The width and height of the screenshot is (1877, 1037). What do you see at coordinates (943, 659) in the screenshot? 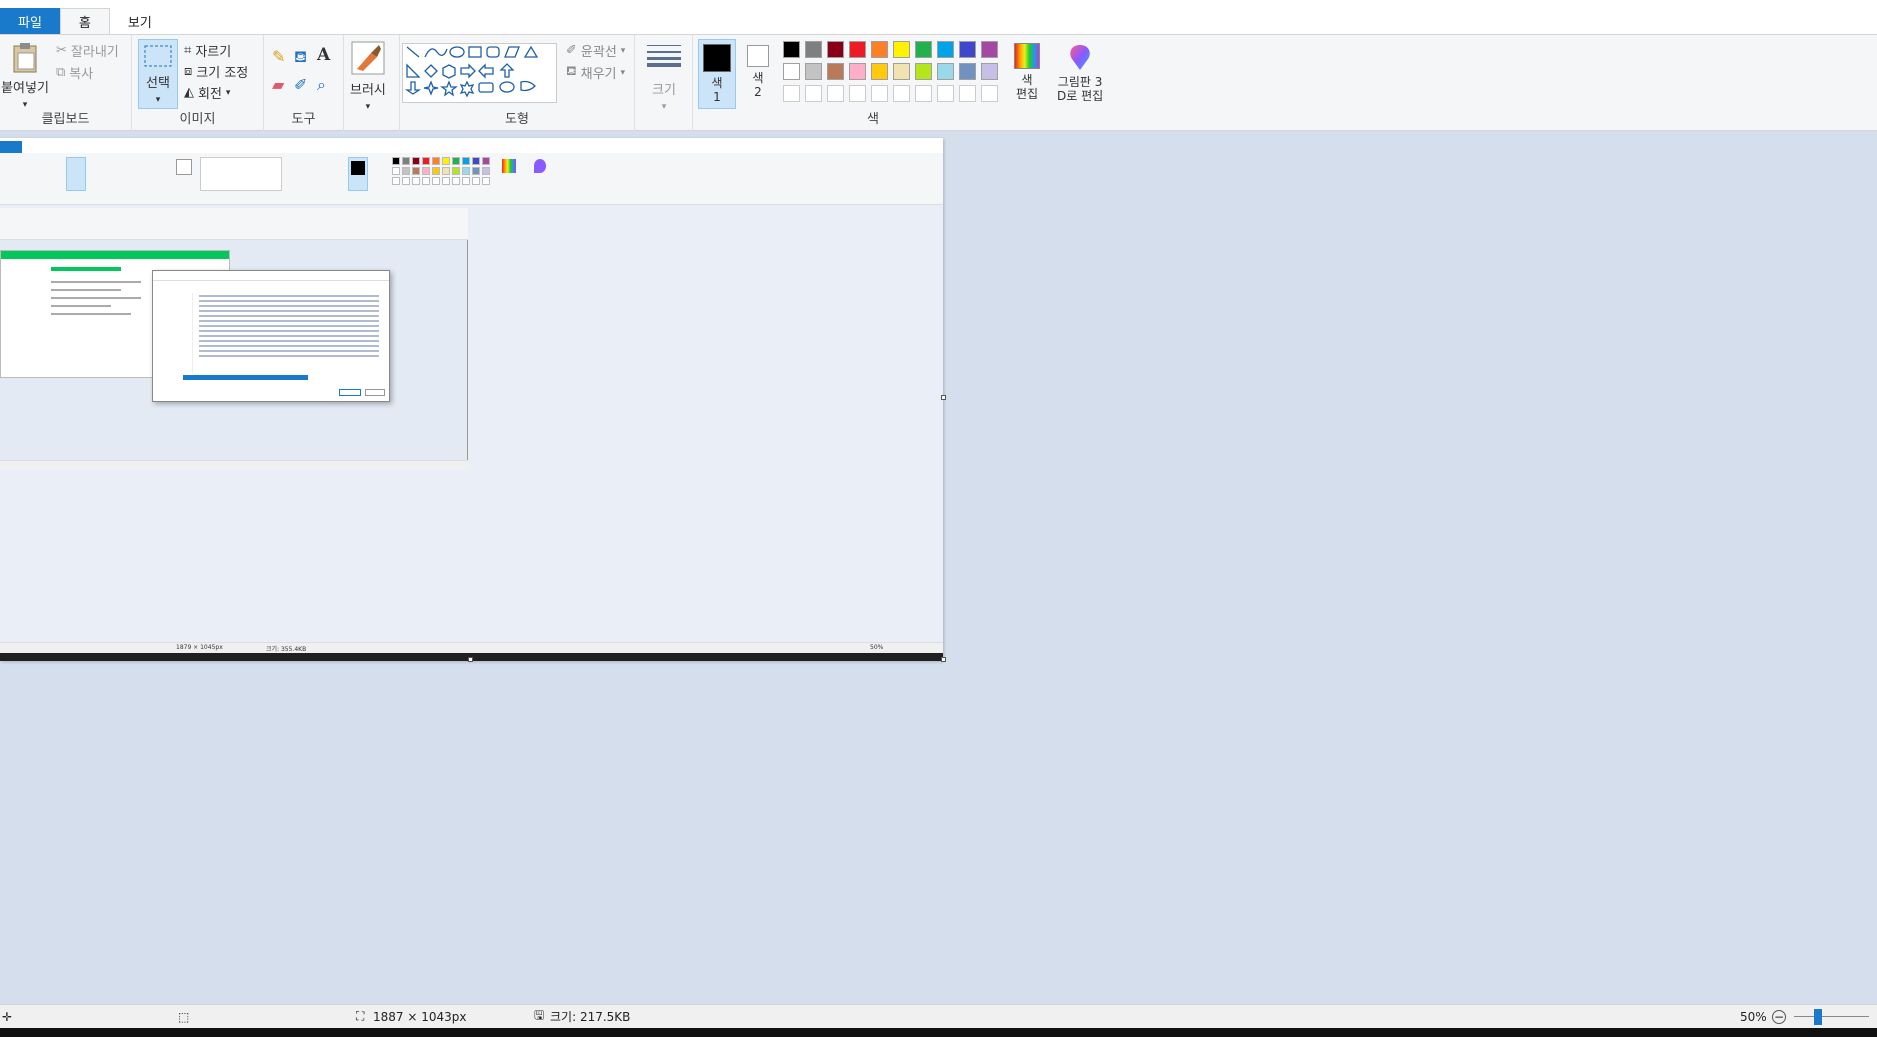
I see `resize-handle-corner` at bounding box center [943, 659].